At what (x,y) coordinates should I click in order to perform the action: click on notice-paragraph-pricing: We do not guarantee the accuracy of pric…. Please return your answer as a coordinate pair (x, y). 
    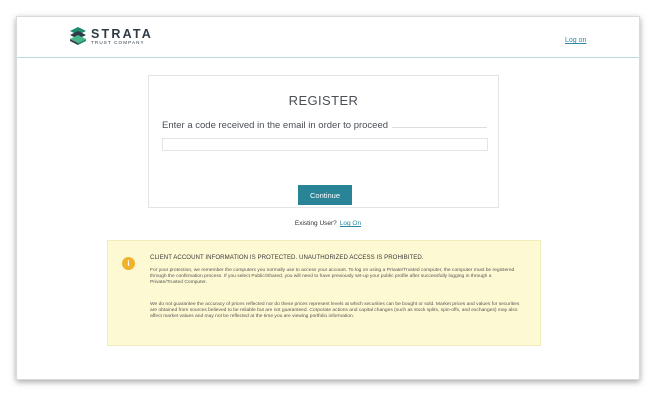
    Looking at the image, I should click on (335, 311).